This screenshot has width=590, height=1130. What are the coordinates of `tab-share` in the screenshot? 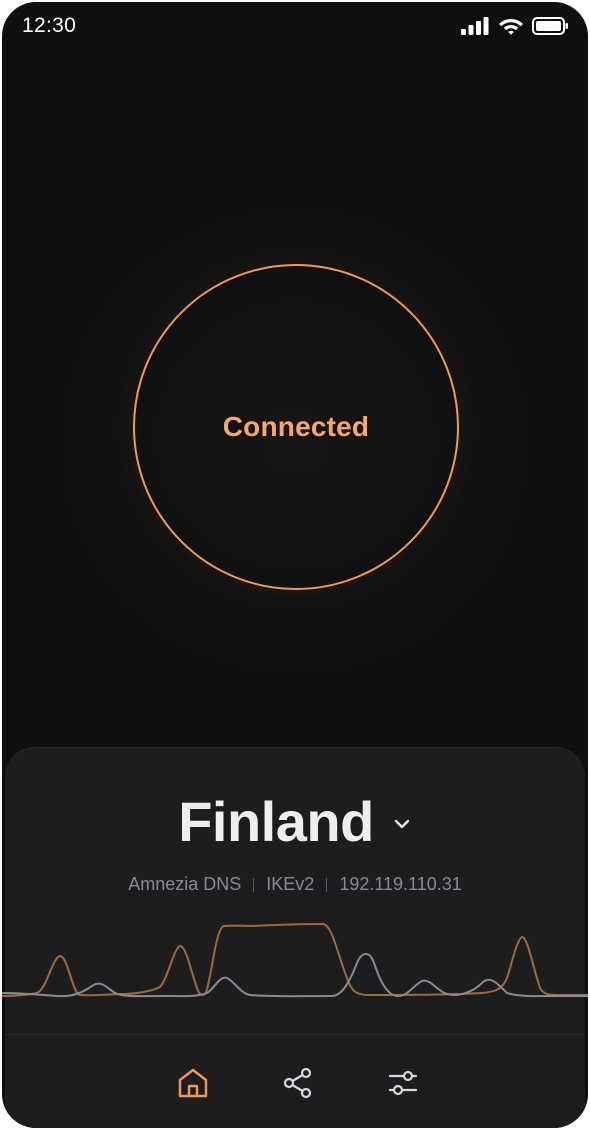 It's located at (298, 1083).